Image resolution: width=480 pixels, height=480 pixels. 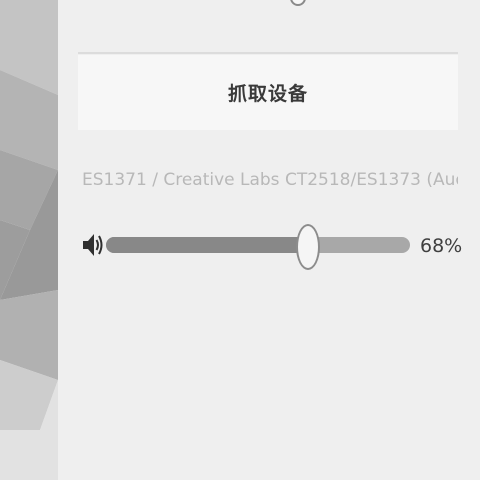 I want to click on volume-percentage: 68%, so click(x=441, y=246).